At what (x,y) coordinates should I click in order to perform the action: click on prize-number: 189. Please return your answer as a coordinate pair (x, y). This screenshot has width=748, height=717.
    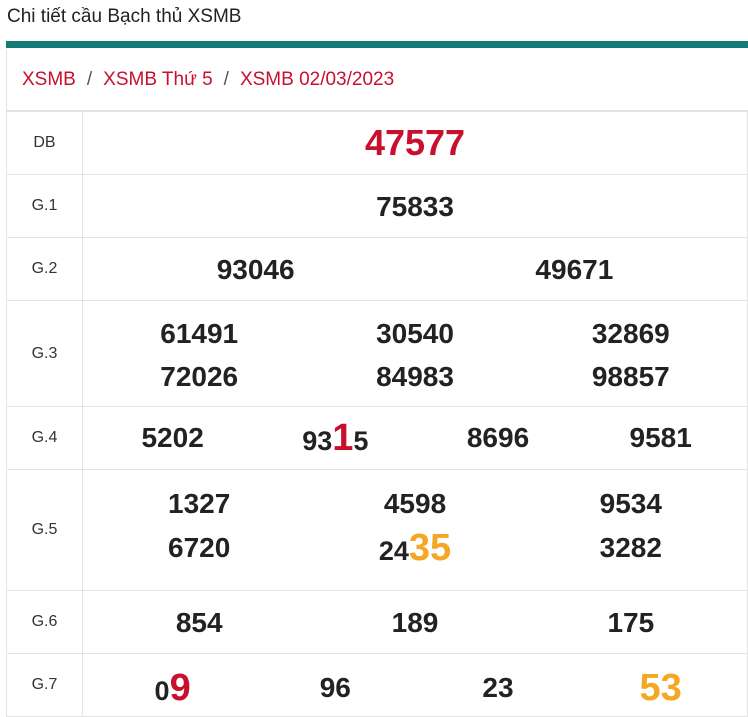
    Looking at the image, I should click on (415, 623).